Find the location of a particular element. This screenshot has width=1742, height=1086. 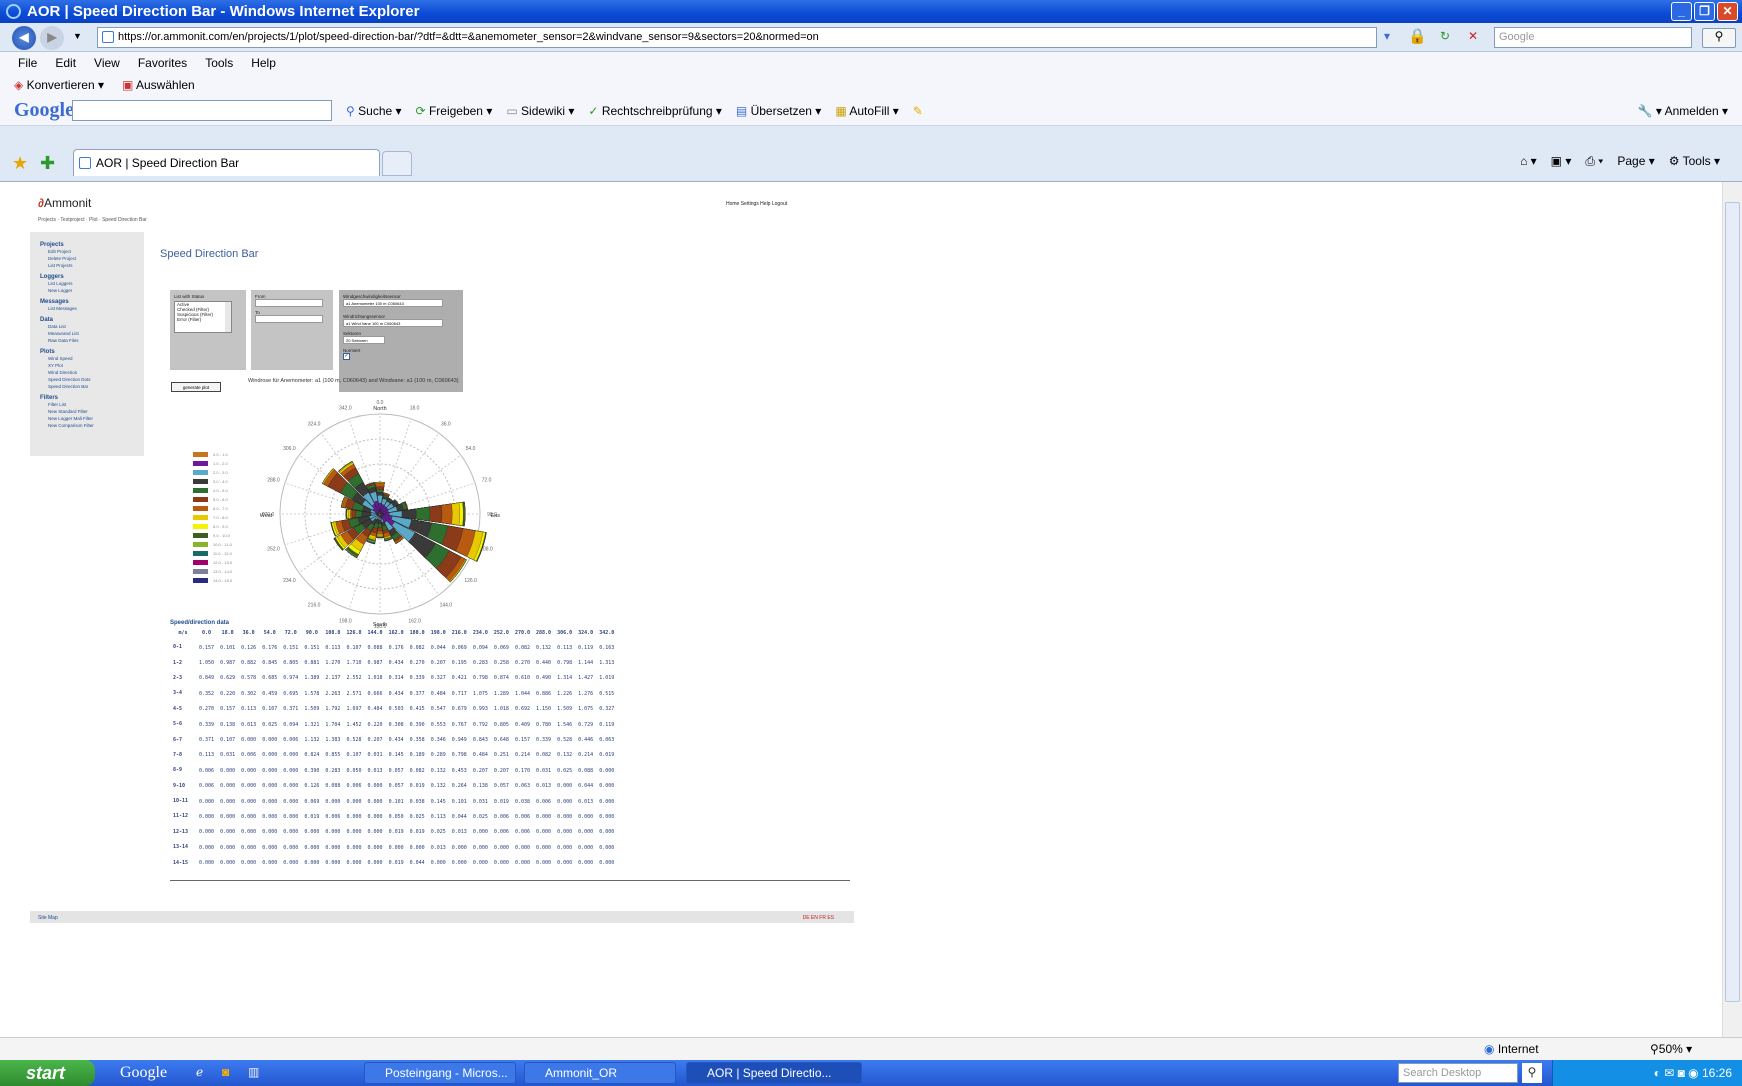

search-icon: ⚲ is located at coordinates (1719, 38).